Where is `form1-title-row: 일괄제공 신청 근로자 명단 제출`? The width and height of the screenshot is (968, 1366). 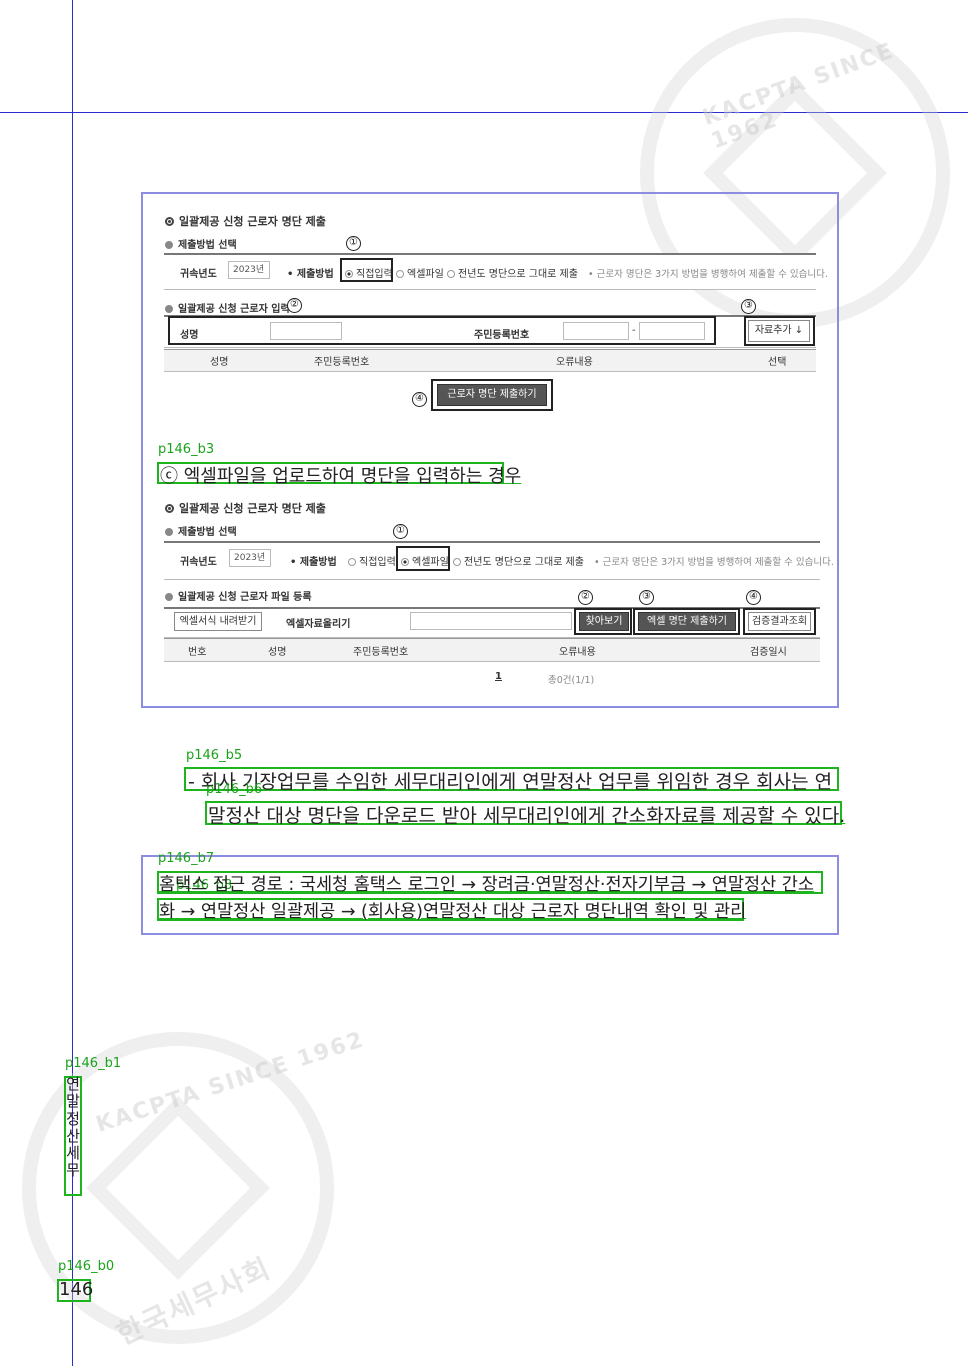
form1-title-row: 일괄제공 신청 근로자 명단 제출 is located at coordinates (245, 221).